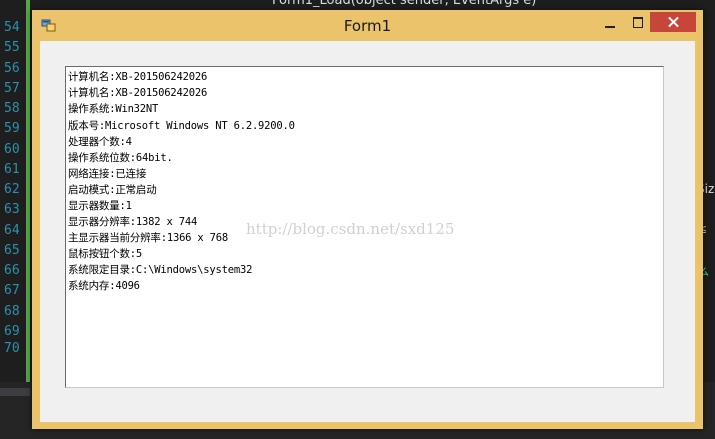  What do you see at coordinates (12, 270) in the screenshot?
I see `line-number: 66` at bounding box center [12, 270].